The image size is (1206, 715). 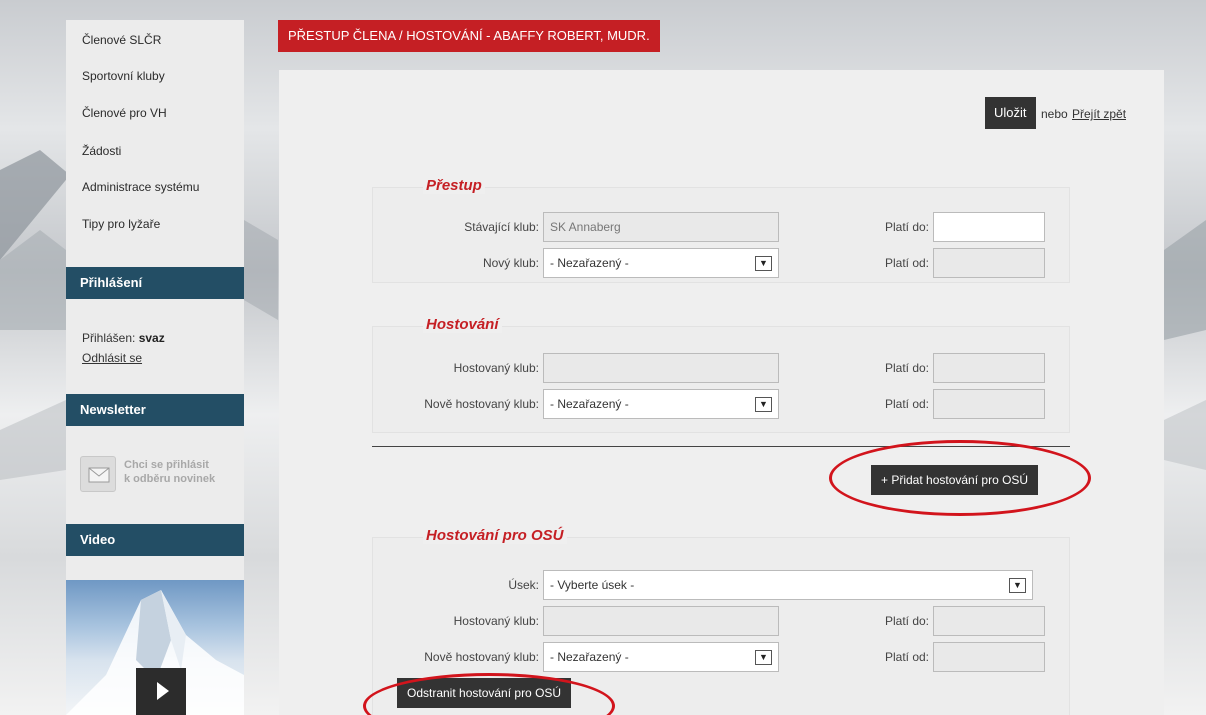 I want to click on nav-item-tipy: Tipy pro lyžaře, so click(x=121, y=224).